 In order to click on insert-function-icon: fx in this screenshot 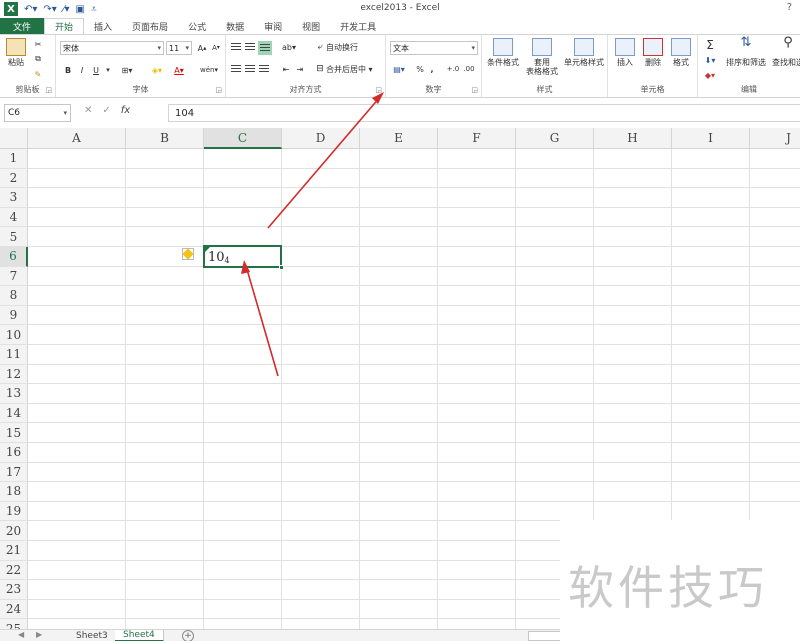, I will do `click(125, 110)`.